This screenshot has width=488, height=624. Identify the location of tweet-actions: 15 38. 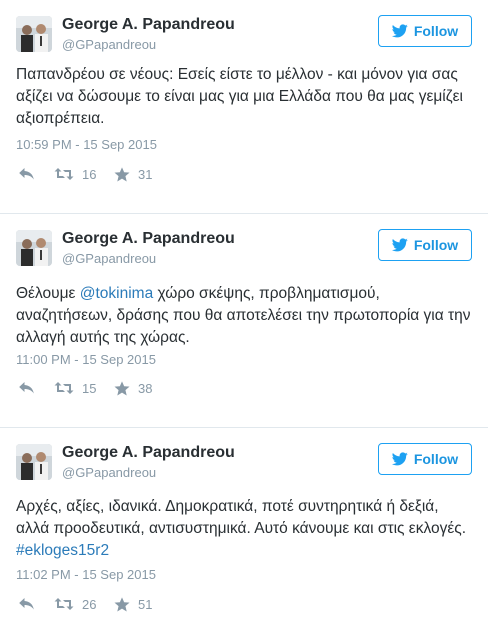
(166, 388).